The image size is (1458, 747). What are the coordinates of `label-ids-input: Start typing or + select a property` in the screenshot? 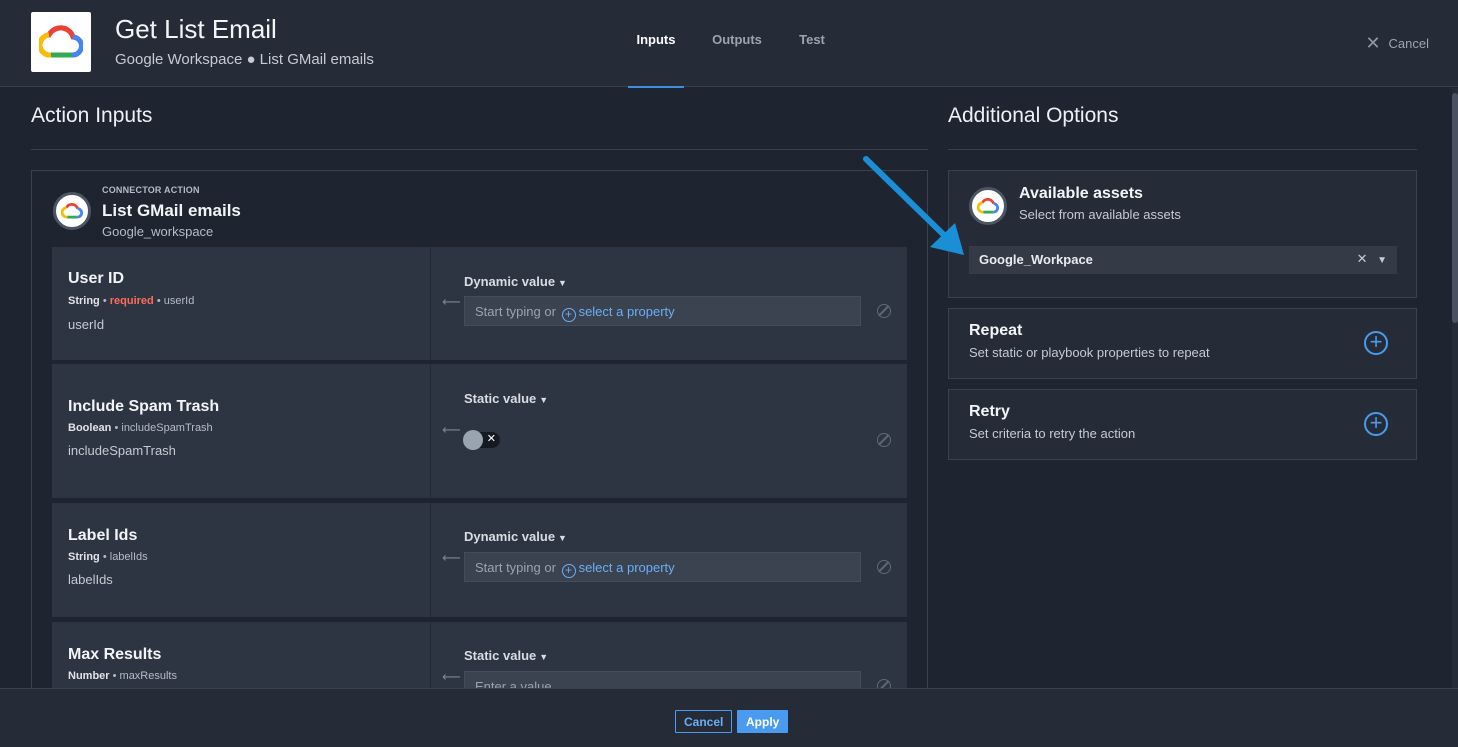 It's located at (662, 567).